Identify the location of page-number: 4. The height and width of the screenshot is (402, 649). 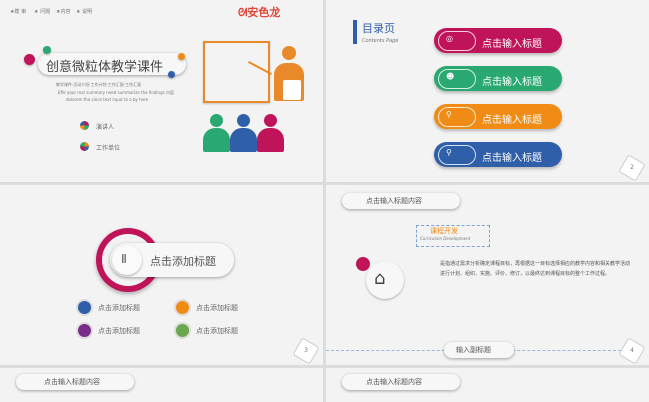
(632, 351).